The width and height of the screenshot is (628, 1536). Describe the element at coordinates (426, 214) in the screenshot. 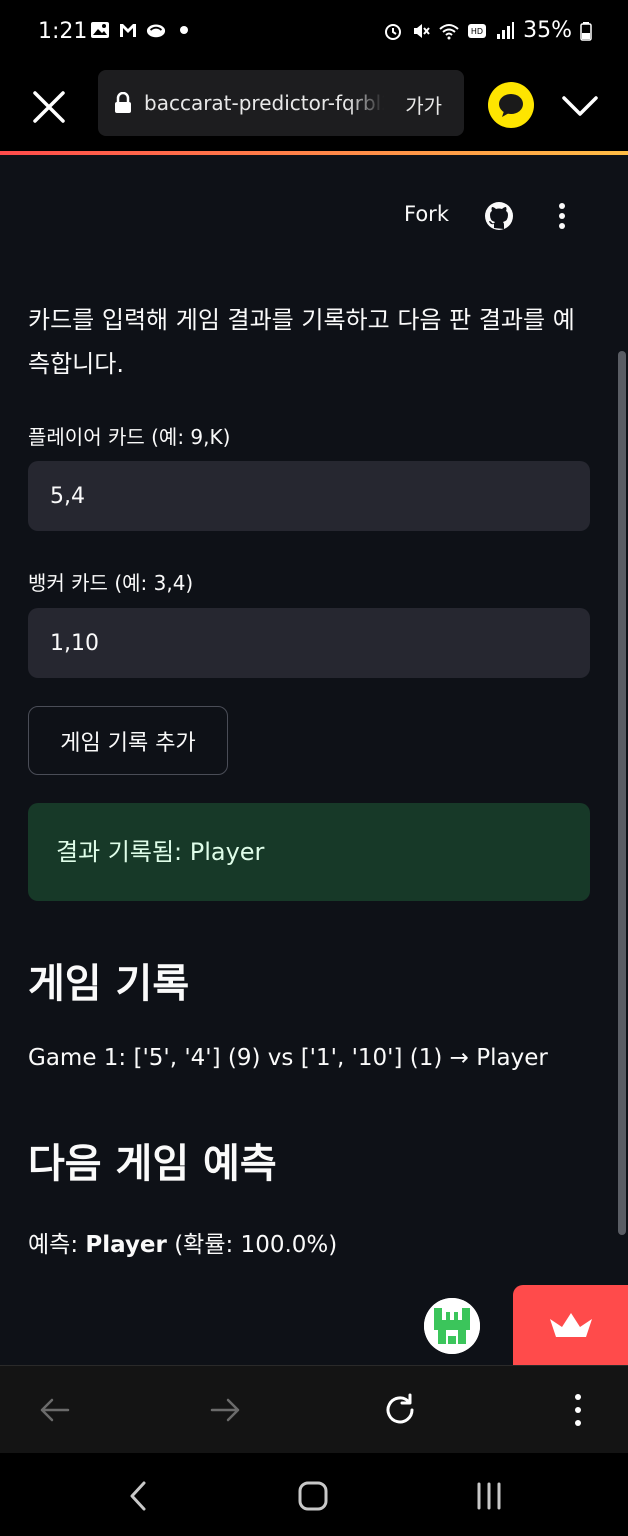

I see `fork-button: Fork` at that location.